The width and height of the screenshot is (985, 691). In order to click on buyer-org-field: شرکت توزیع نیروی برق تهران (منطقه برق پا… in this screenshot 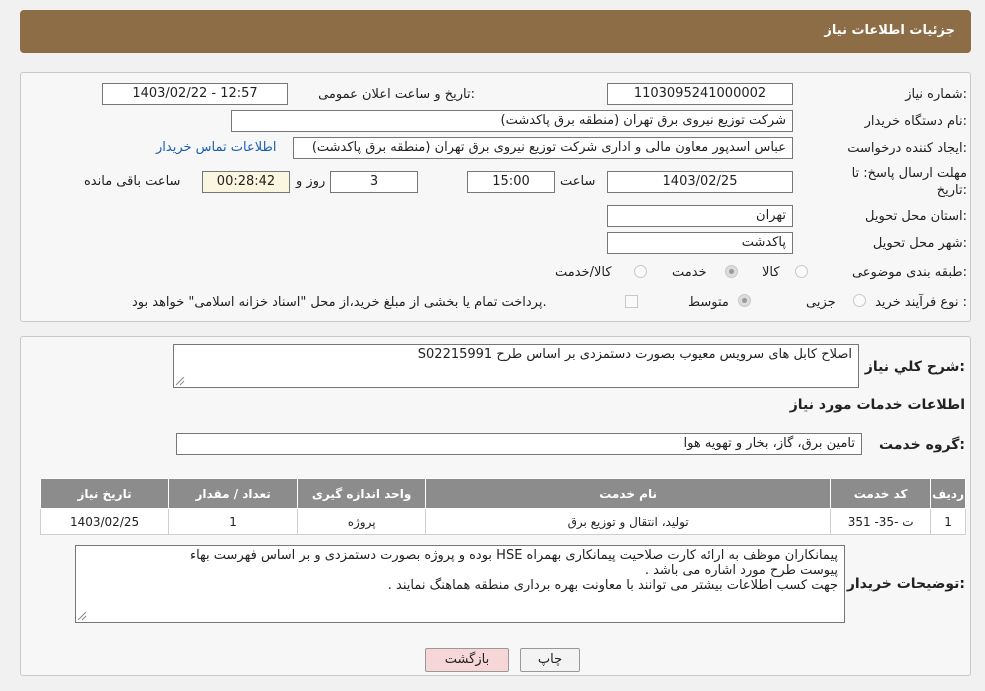, I will do `click(512, 121)`.